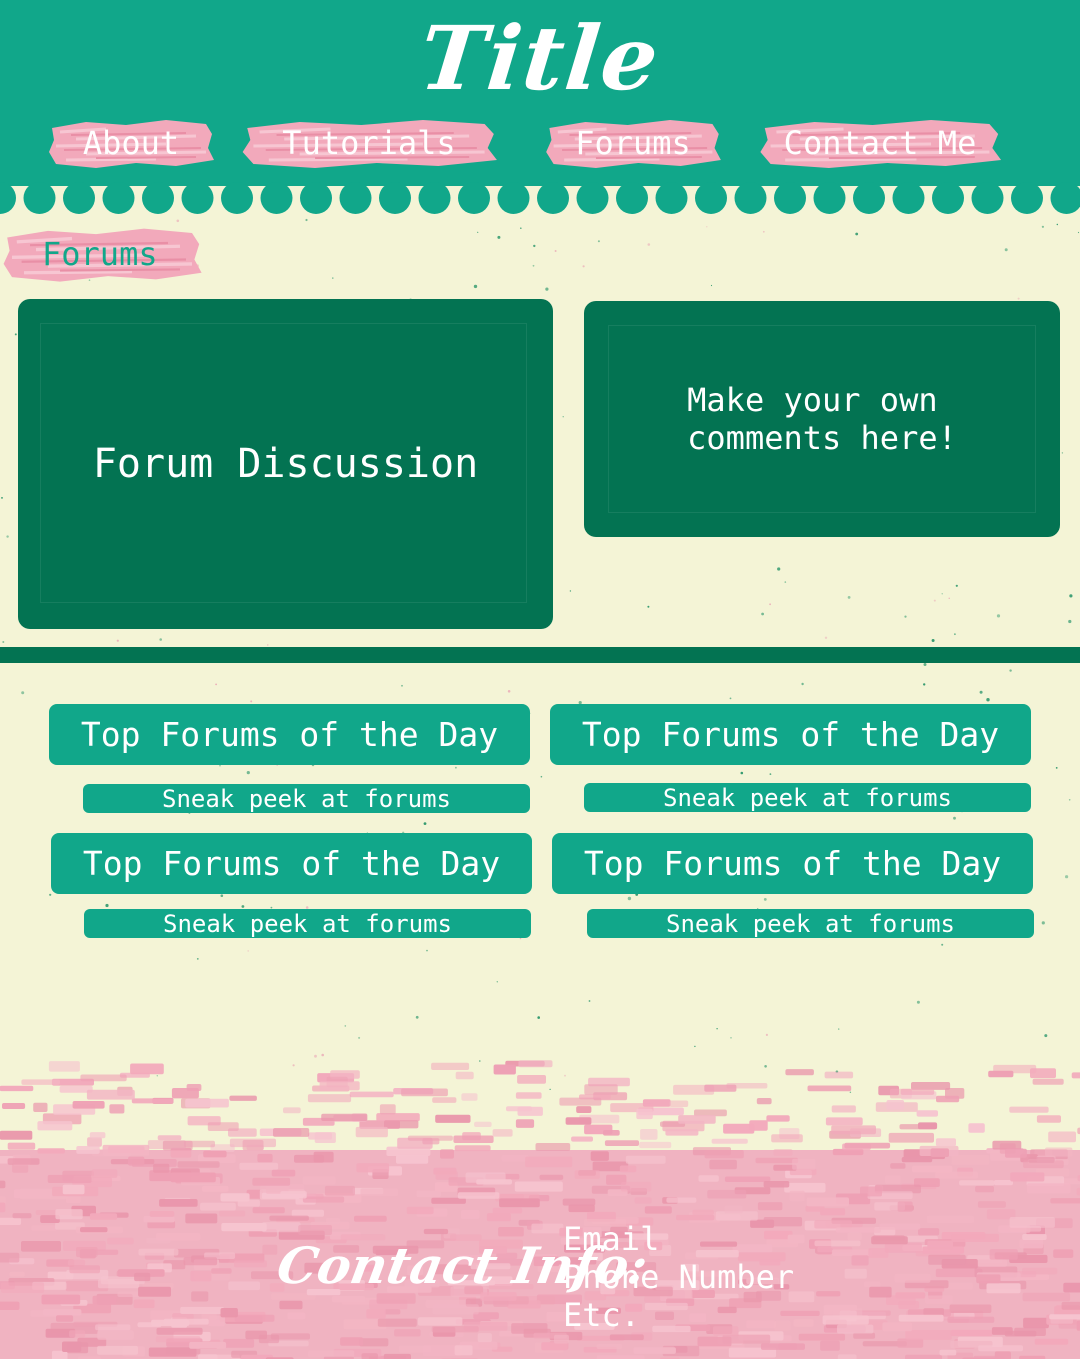 The image size is (1080, 1359). I want to click on nav-contact-me-label: Contact Me, so click(880, 143).